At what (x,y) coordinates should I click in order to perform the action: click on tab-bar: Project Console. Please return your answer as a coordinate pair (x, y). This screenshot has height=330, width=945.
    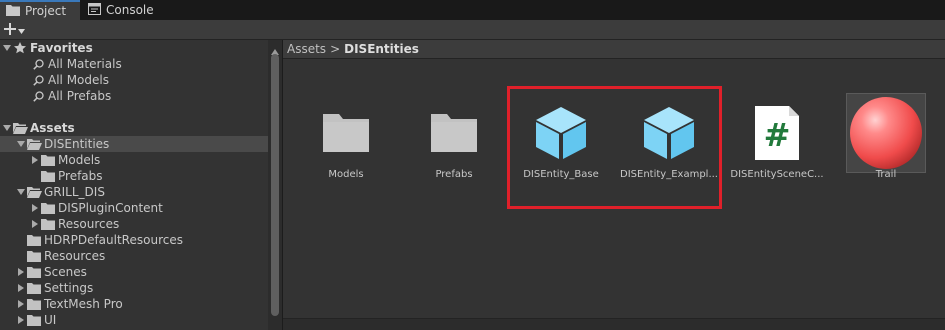
    Looking at the image, I should click on (472, 10).